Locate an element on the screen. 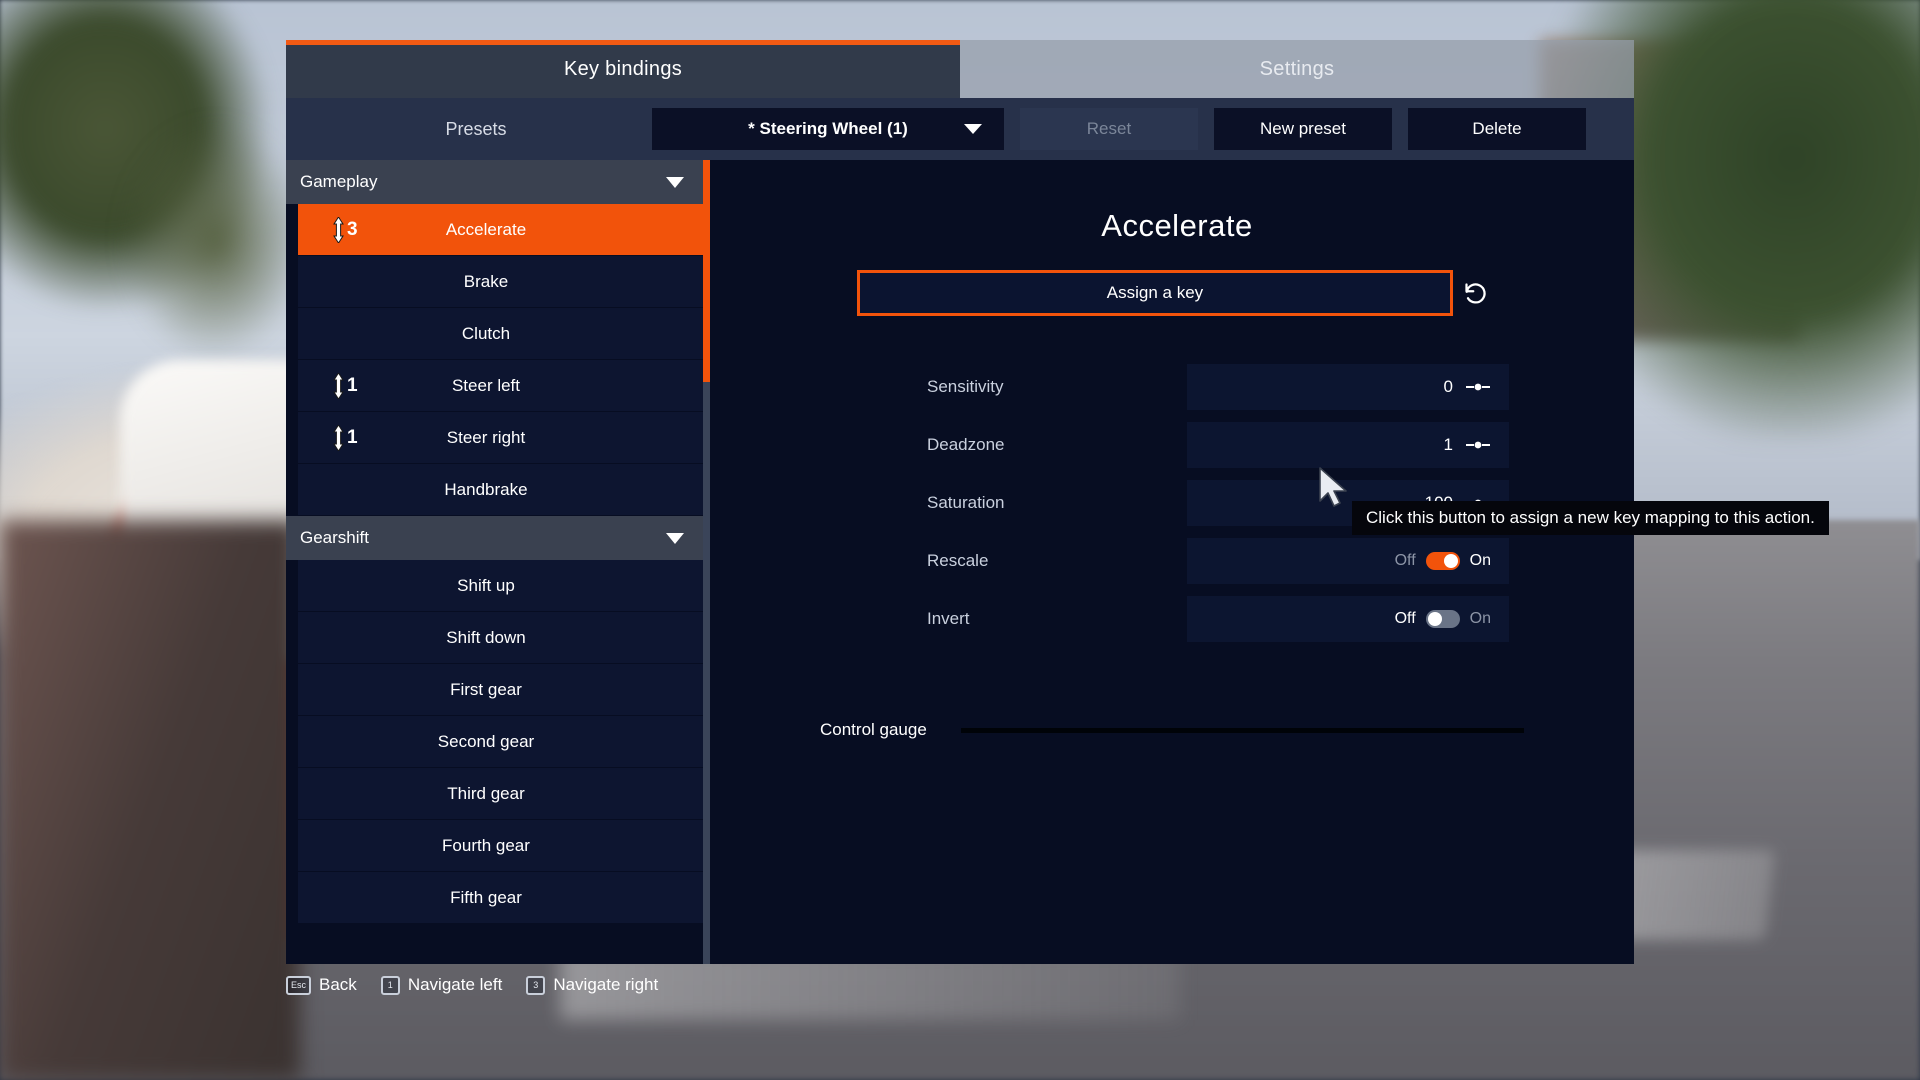 The image size is (1920, 1080). tab-bar: Key bindings Settings is located at coordinates (960, 69).